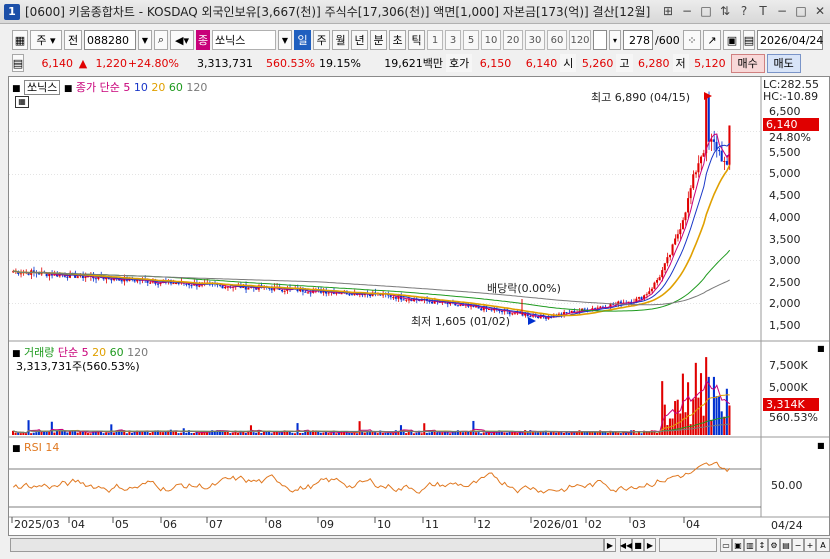 This screenshot has height=559, width=830. What do you see at coordinates (513, 40) in the screenshot?
I see `interval-20: 20` at bounding box center [513, 40].